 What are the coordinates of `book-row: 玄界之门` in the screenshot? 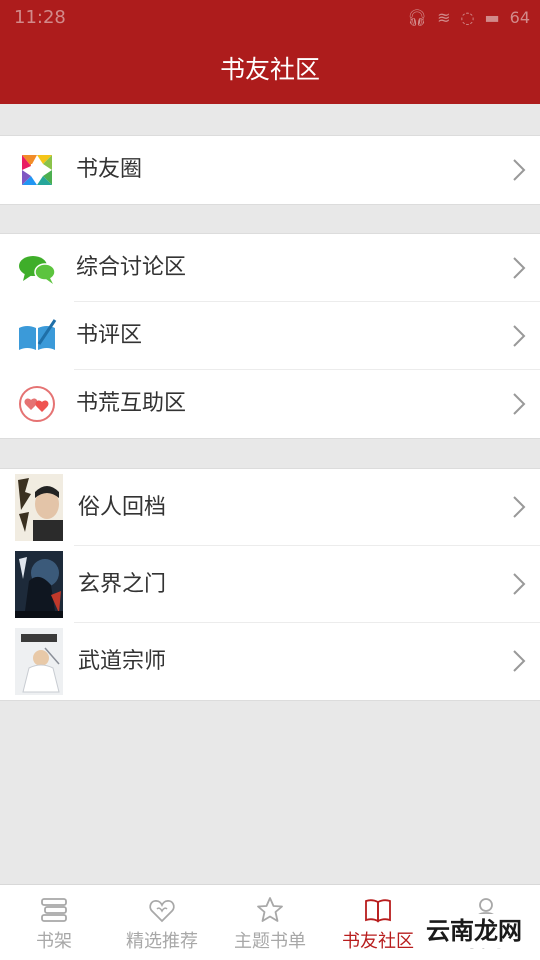 It's located at (270, 584).